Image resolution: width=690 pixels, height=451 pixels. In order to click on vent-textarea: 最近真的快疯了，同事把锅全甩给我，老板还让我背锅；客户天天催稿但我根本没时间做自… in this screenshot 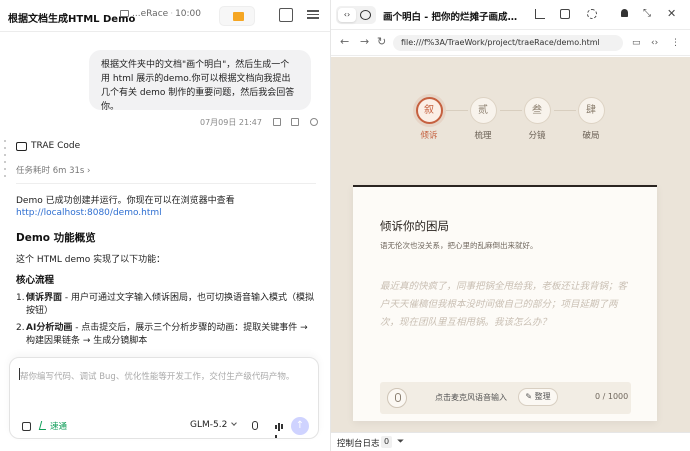, I will do `click(505, 305)`.